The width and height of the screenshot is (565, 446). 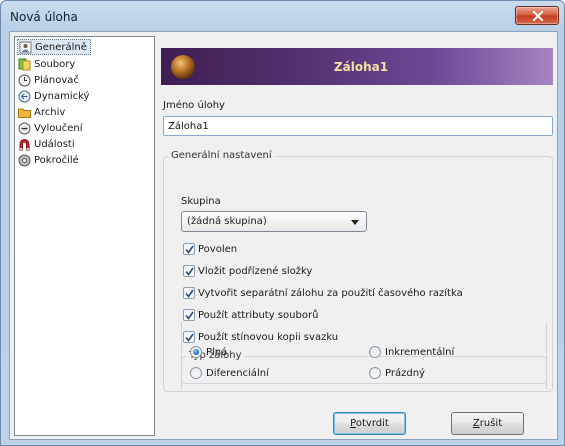 I want to click on nav-item-label: Soubory, so click(x=55, y=64).